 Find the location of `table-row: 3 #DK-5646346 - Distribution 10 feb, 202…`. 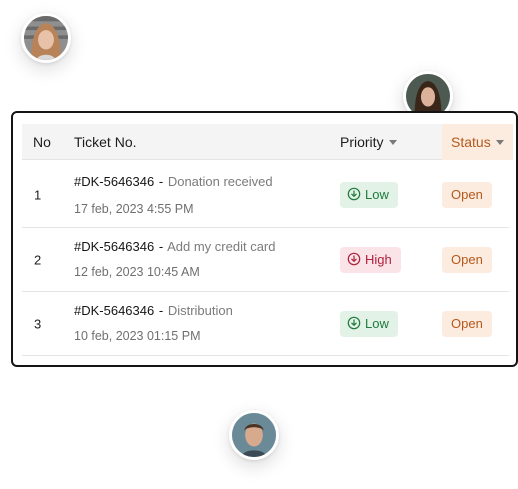

table-row: 3 #DK-5646346 - Distribution 10 feb, 202… is located at coordinates (265, 324).